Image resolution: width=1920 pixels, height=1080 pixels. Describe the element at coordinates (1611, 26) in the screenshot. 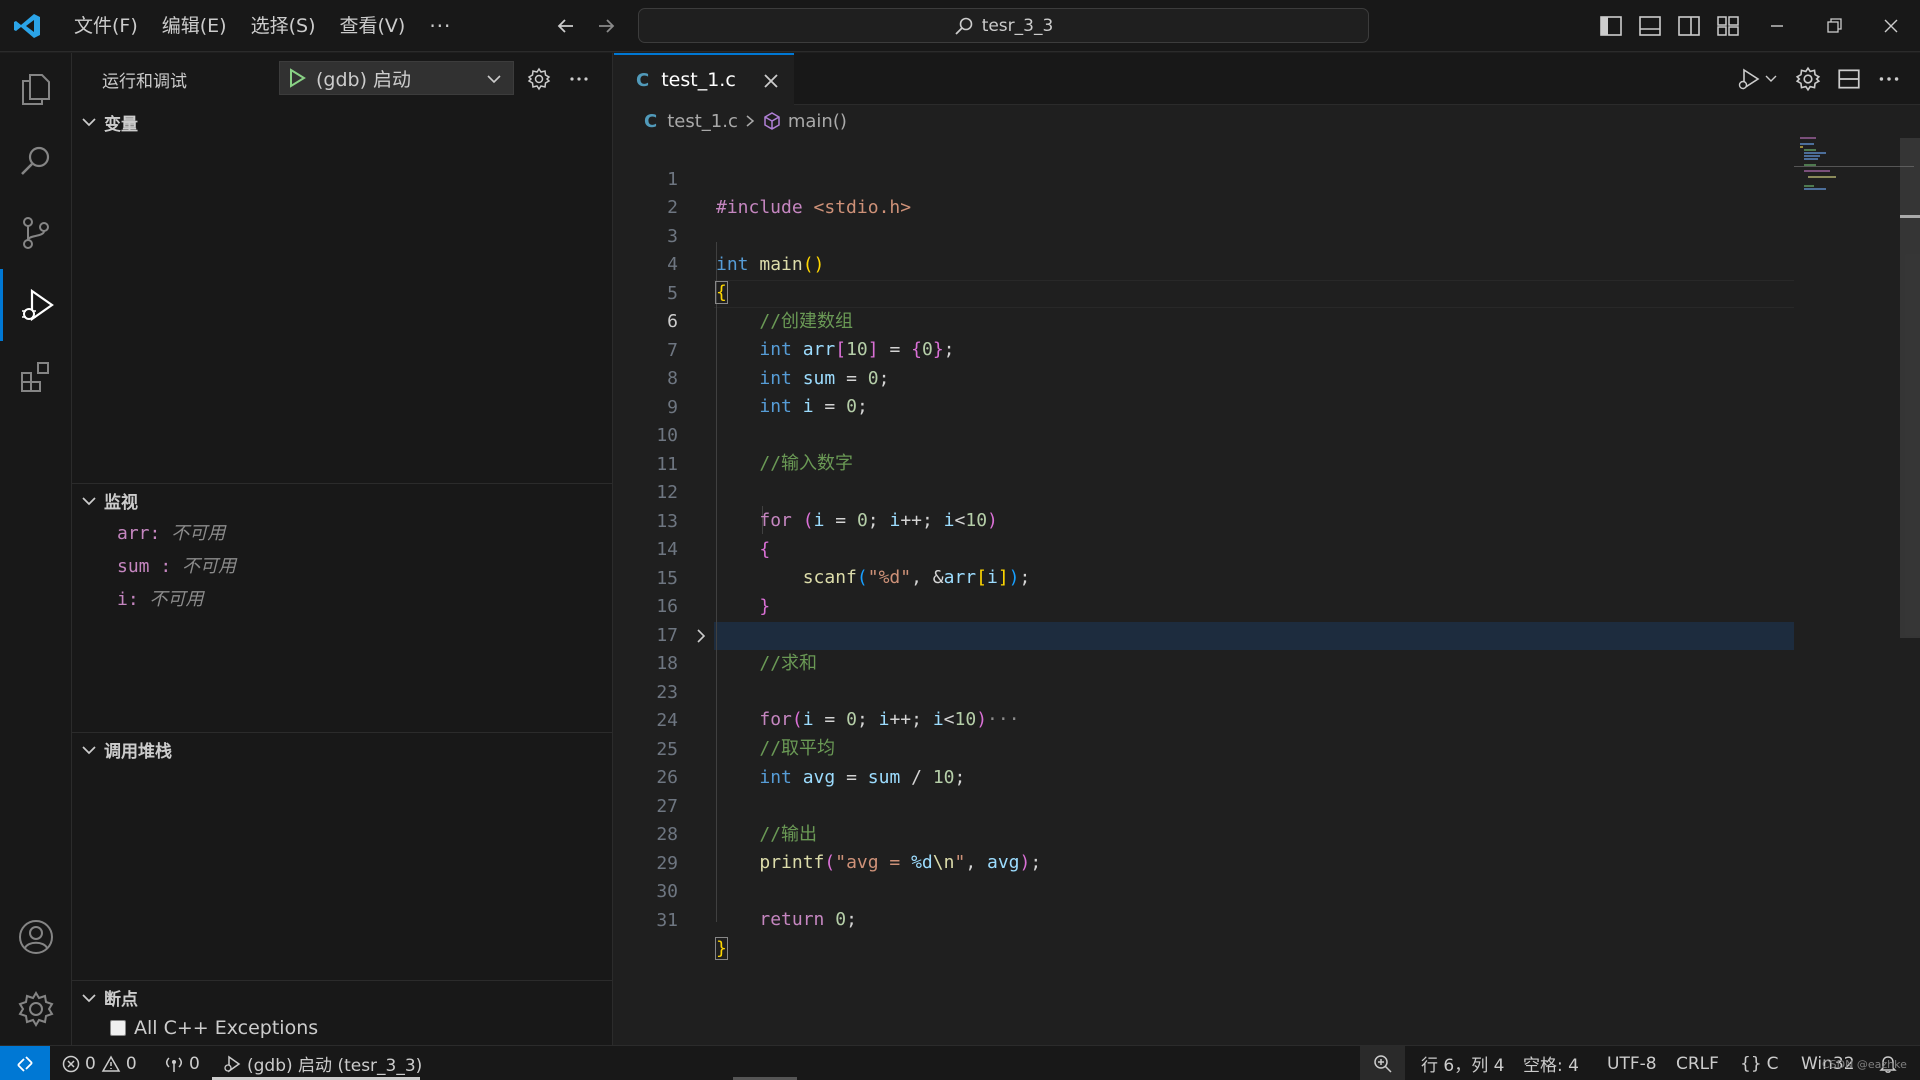

I see `toggle-primary-sidebar-icon` at that location.